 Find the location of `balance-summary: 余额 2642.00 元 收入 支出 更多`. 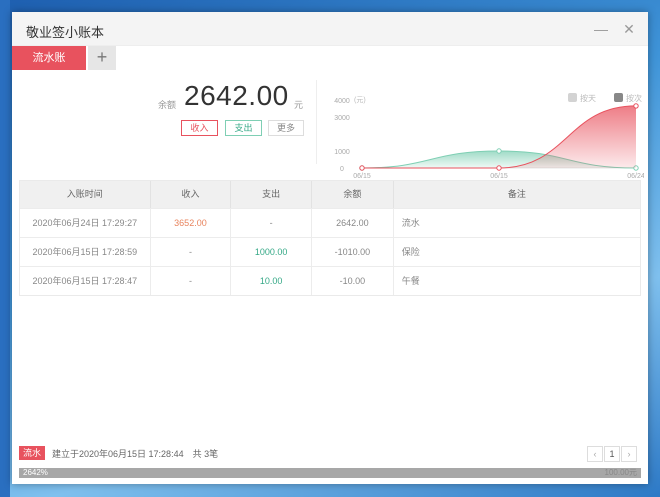

balance-summary: 余额 2642.00 元 收入 支出 更多 is located at coordinates (232, 120).